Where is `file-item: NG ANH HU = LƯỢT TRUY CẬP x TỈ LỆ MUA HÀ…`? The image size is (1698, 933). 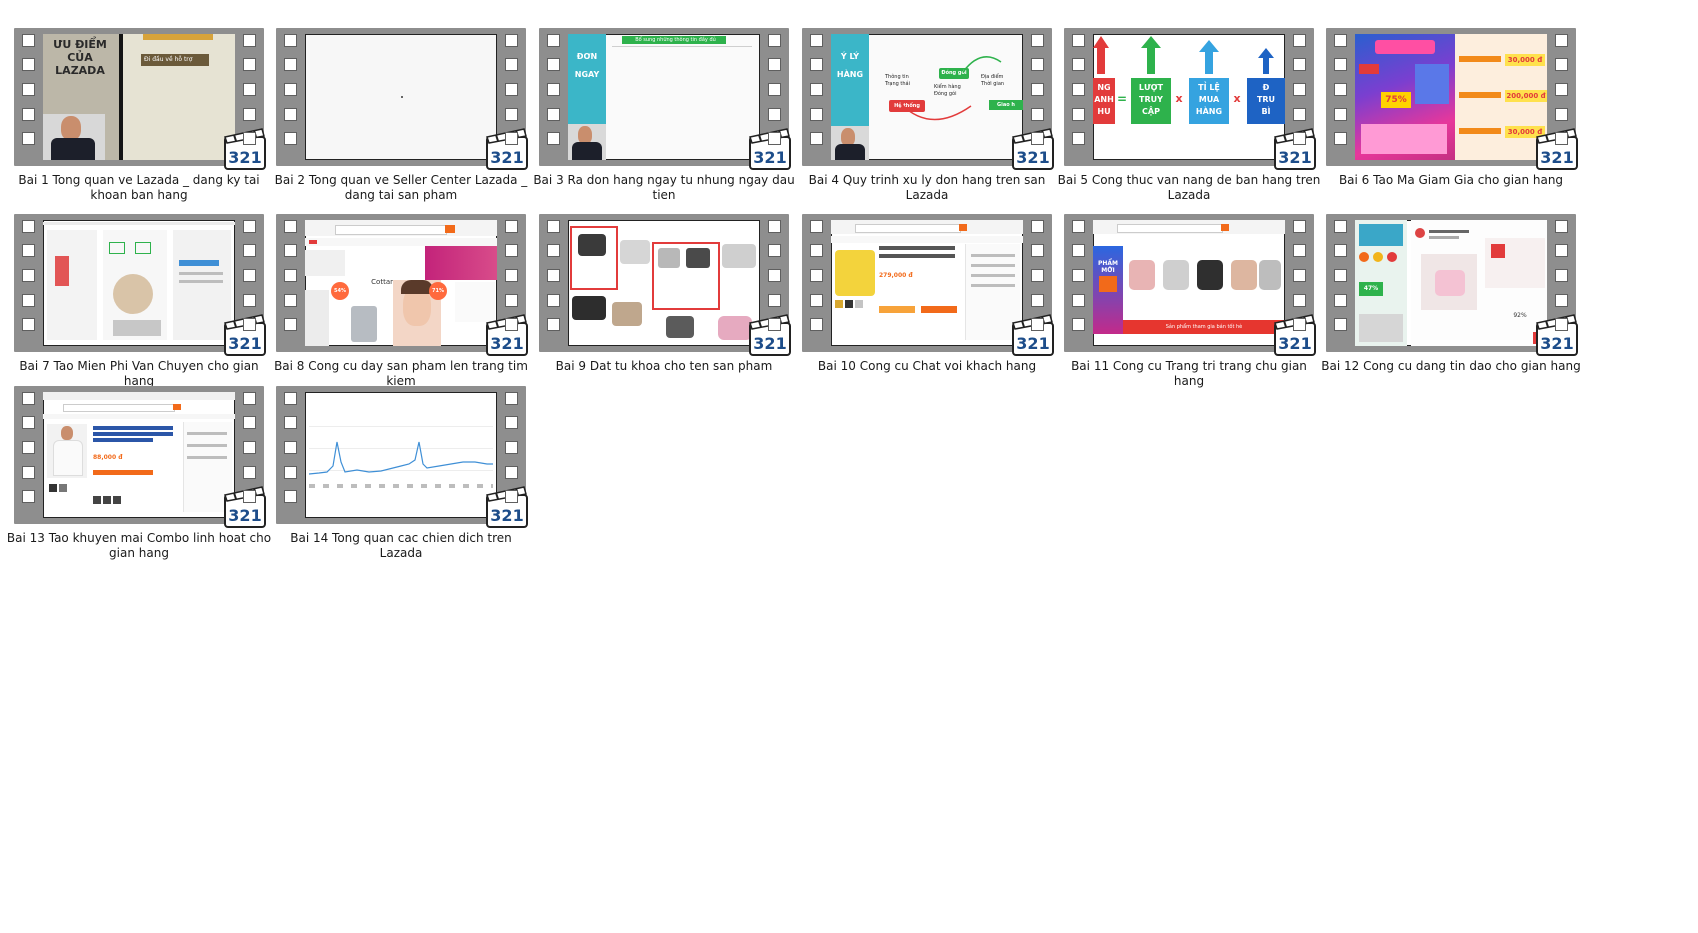 file-item: NG ANH HU = LƯỢT TRUY CẬP x TỈ LỆ MUA HÀ… is located at coordinates (1189, 115).